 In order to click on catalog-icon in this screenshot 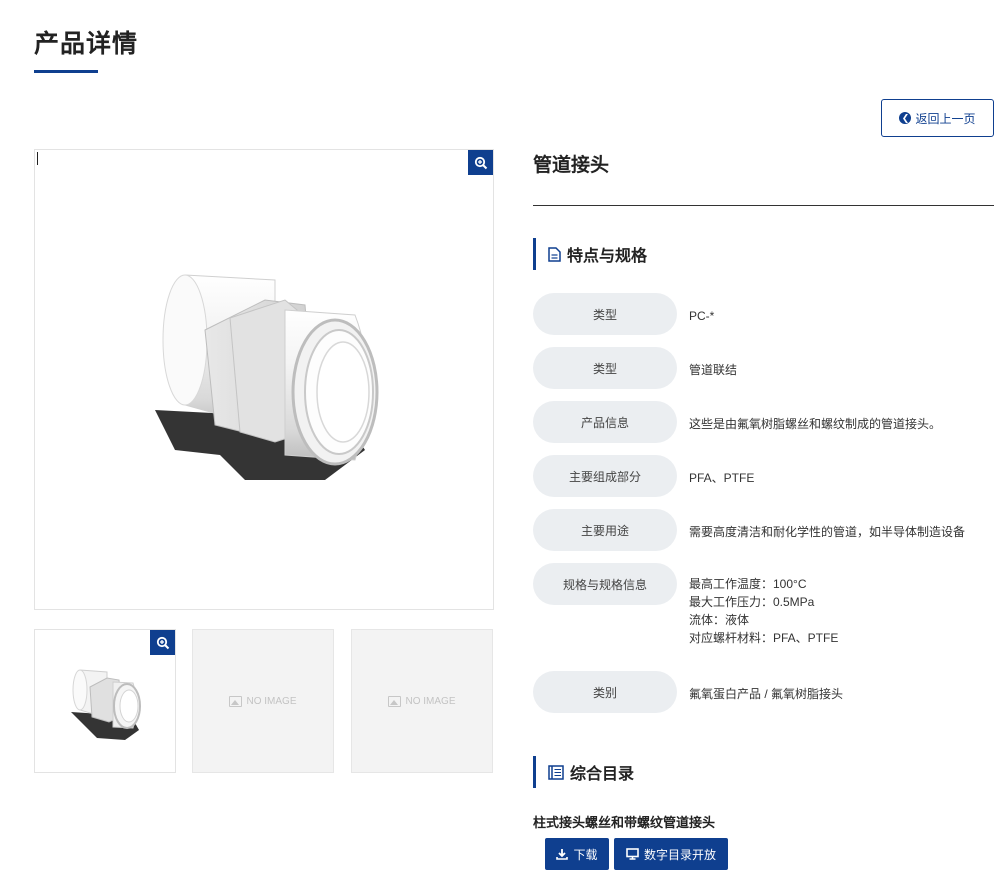, I will do `click(556, 772)`.